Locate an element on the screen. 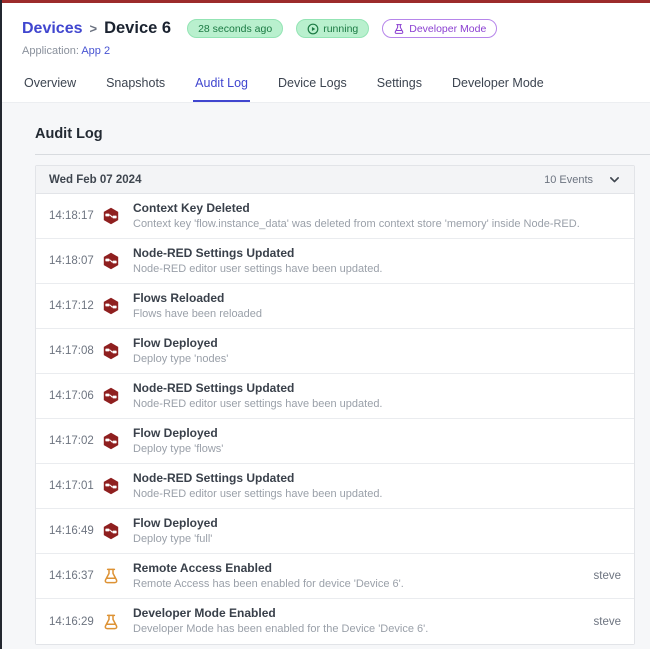 Image resolution: width=650 pixels, height=649 pixels. entry-title: Remote Access Enabled is located at coordinates (202, 567).